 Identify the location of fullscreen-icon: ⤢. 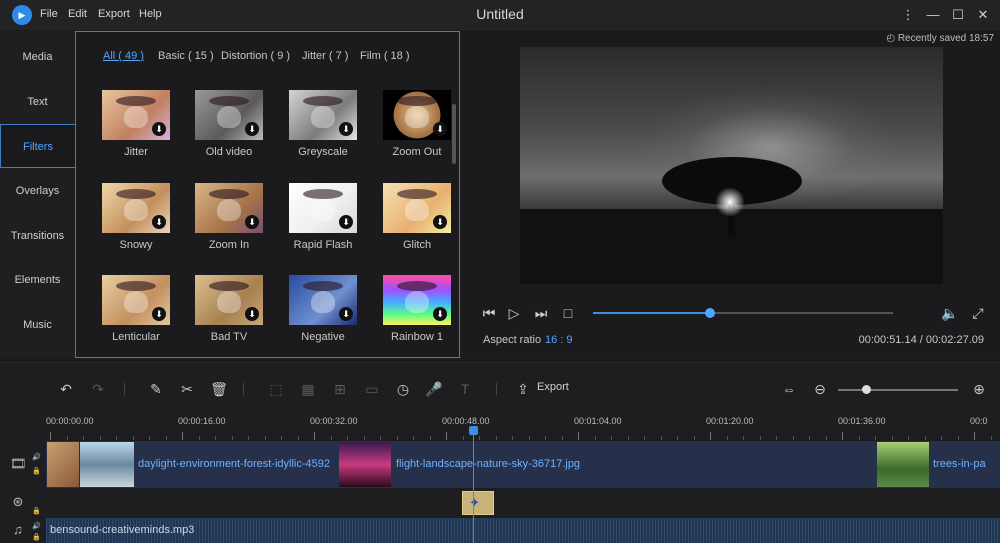
(978, 313).